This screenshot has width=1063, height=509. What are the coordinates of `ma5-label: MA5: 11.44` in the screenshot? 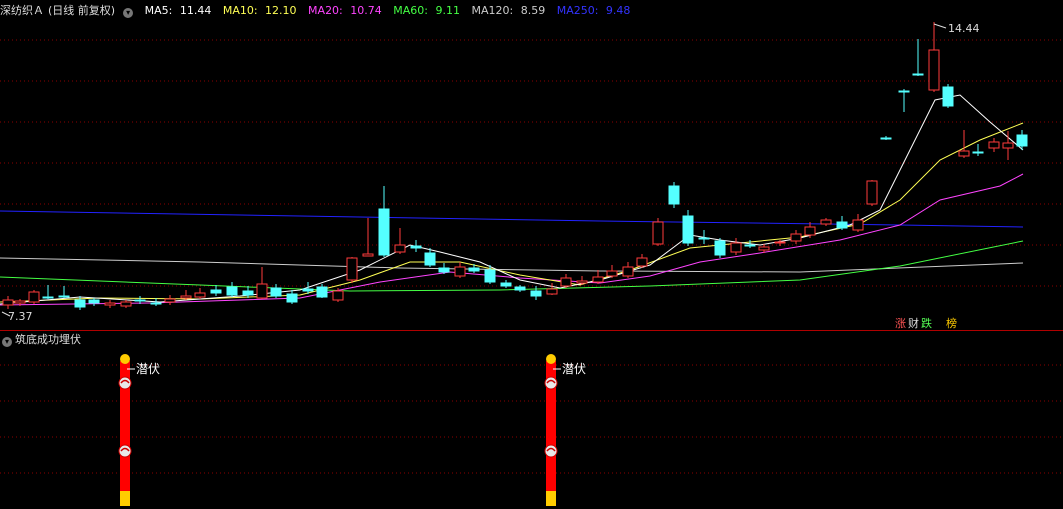 It's located at (178, 10).